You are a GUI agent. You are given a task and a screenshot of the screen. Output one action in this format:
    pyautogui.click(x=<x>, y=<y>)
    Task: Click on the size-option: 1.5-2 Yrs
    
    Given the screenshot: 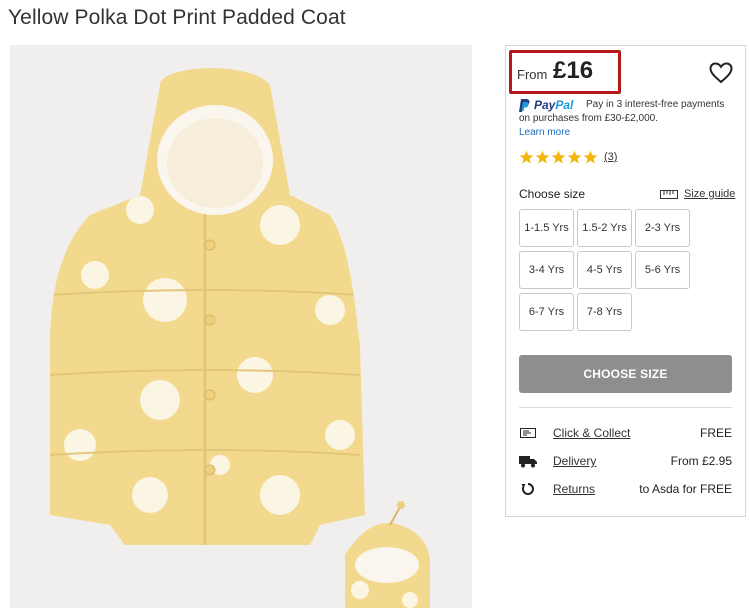 What is the action you would take?
    pyautogui.click(x=604, y=228)
    